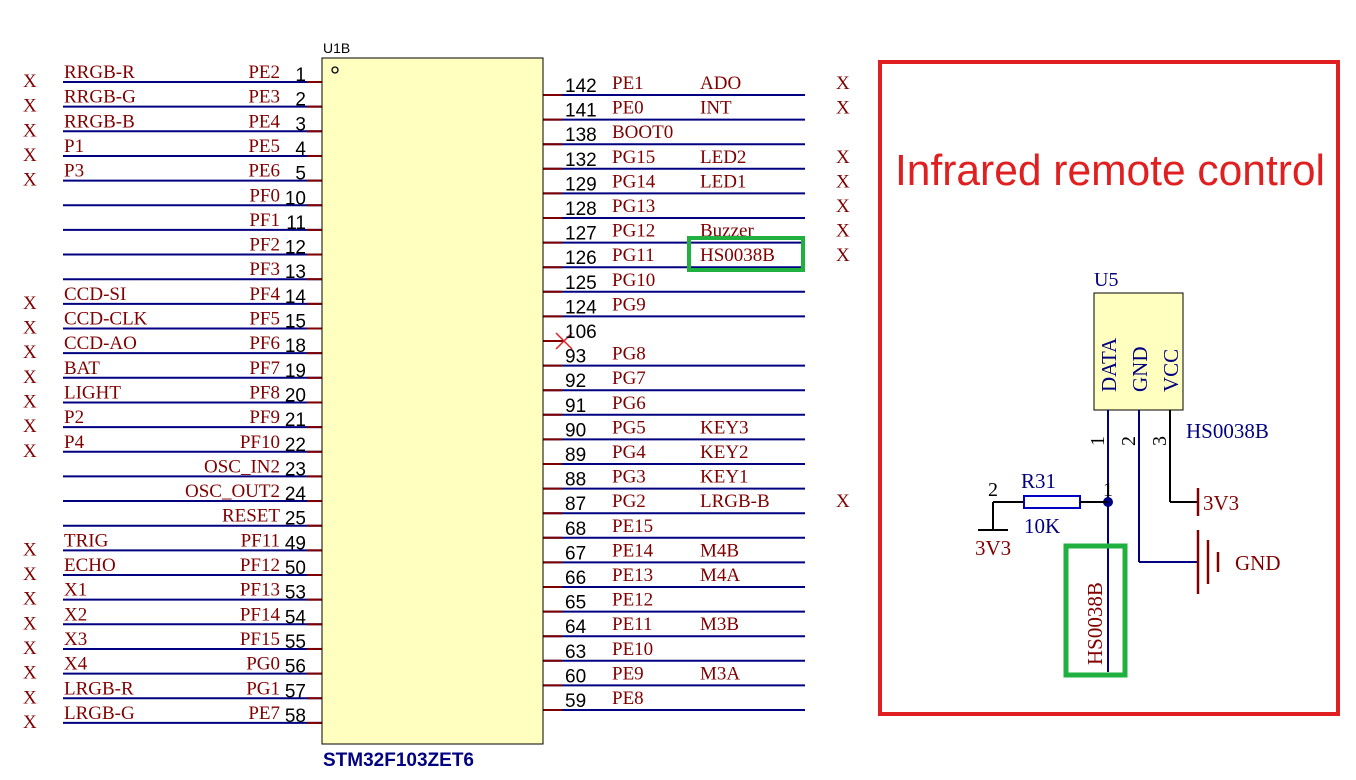 Image resolution: width=1356 pixels, height=780 pixels. Describe the element at coordinates (296, 617) in the screenshot. I see `left-pin-number: 54` at that location.